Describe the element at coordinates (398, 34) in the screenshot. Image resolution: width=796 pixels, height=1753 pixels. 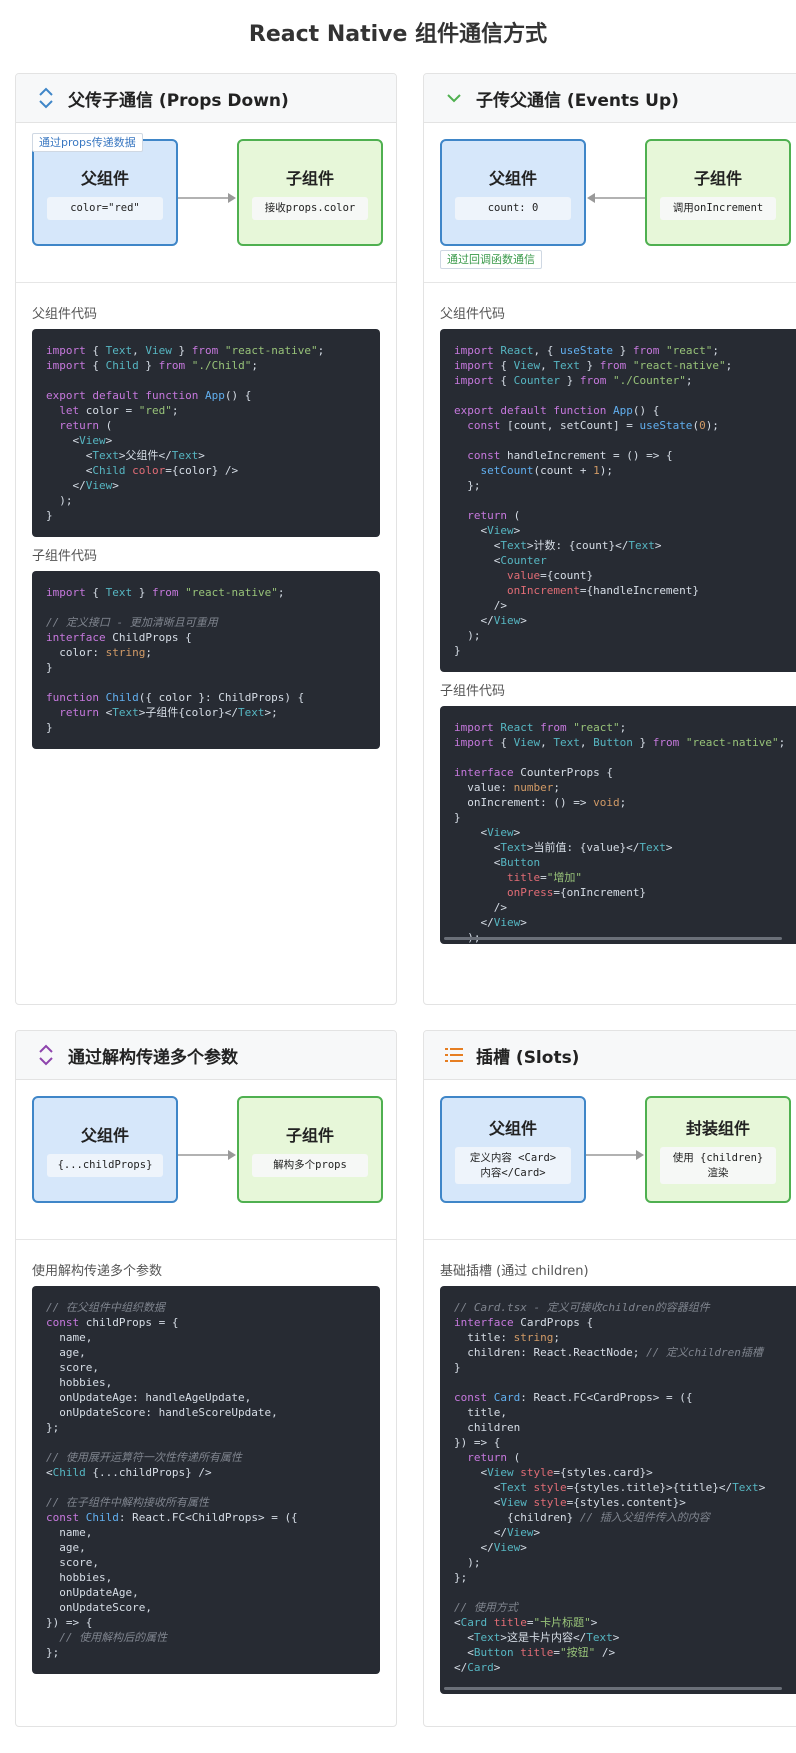
I see `page-title: React Native 组件通信方式` at that location.